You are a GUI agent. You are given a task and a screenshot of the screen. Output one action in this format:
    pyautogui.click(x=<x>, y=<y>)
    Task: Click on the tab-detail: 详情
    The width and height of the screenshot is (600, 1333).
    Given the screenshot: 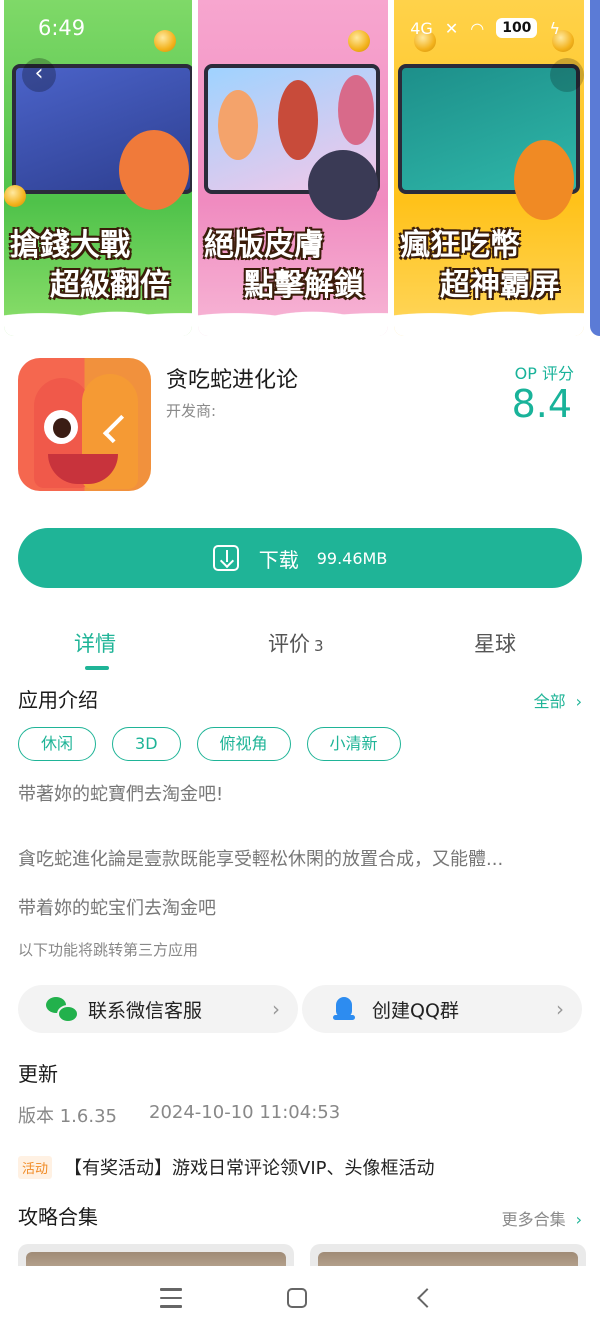 What is the action you would take?
    pyautogui.click(x=95, y=643)
    